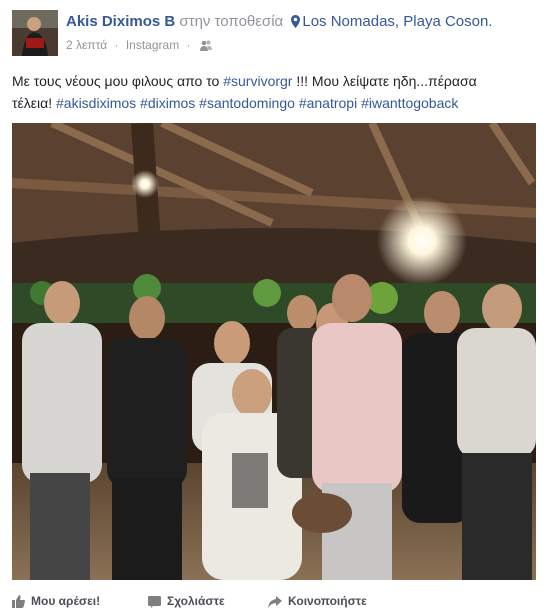 The image size is (550, 611). What do you see at coordinates (120, 21) in the screenshot?
I see `author-name: Akis Diximos B` at bounding box center [120, 21].